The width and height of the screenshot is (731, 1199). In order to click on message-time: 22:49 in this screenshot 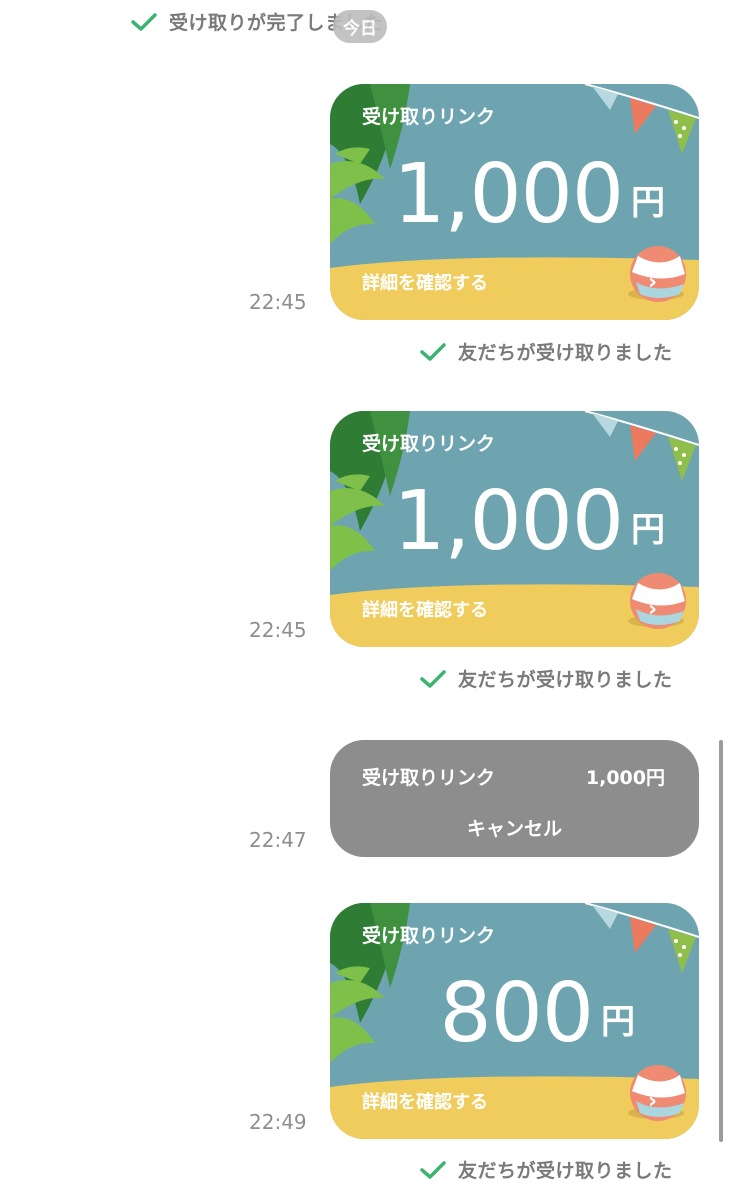, I will do `click(278, 1122)`.